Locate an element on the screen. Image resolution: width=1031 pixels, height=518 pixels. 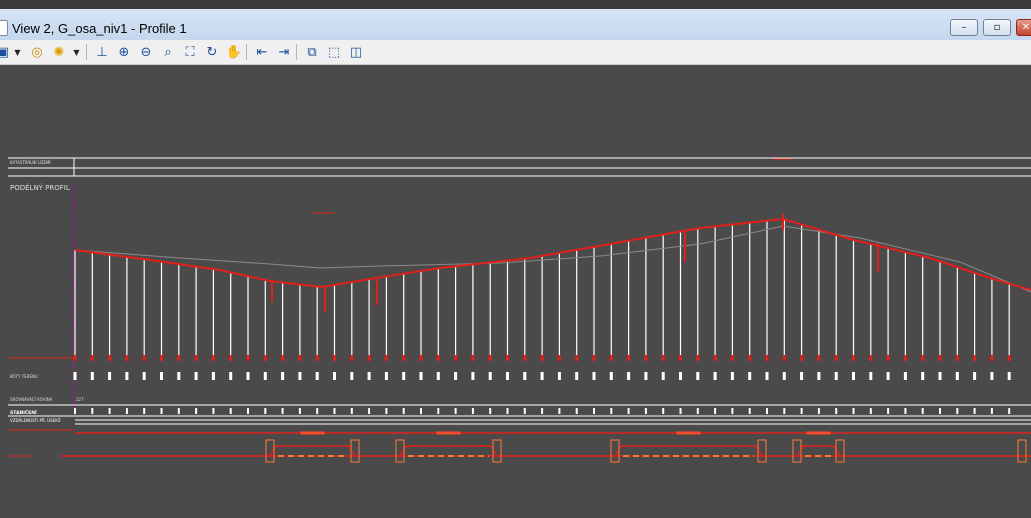
cadastral-label: KATASTRÁLNÍ ÚZEMÍ is located at coordinates (30, 162).